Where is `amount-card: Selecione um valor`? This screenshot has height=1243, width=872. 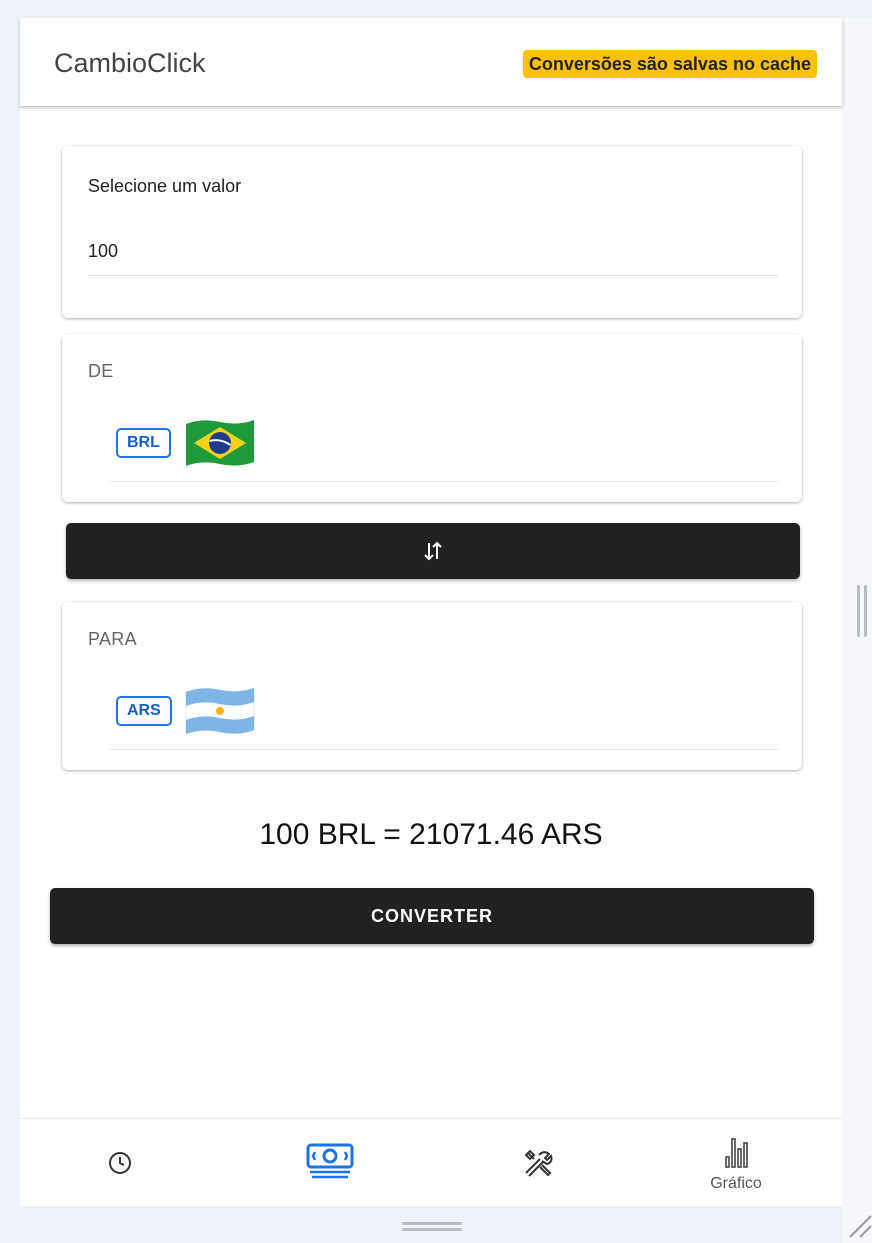 amount-card: Selecione um valor is located at coordinates (432, 232).